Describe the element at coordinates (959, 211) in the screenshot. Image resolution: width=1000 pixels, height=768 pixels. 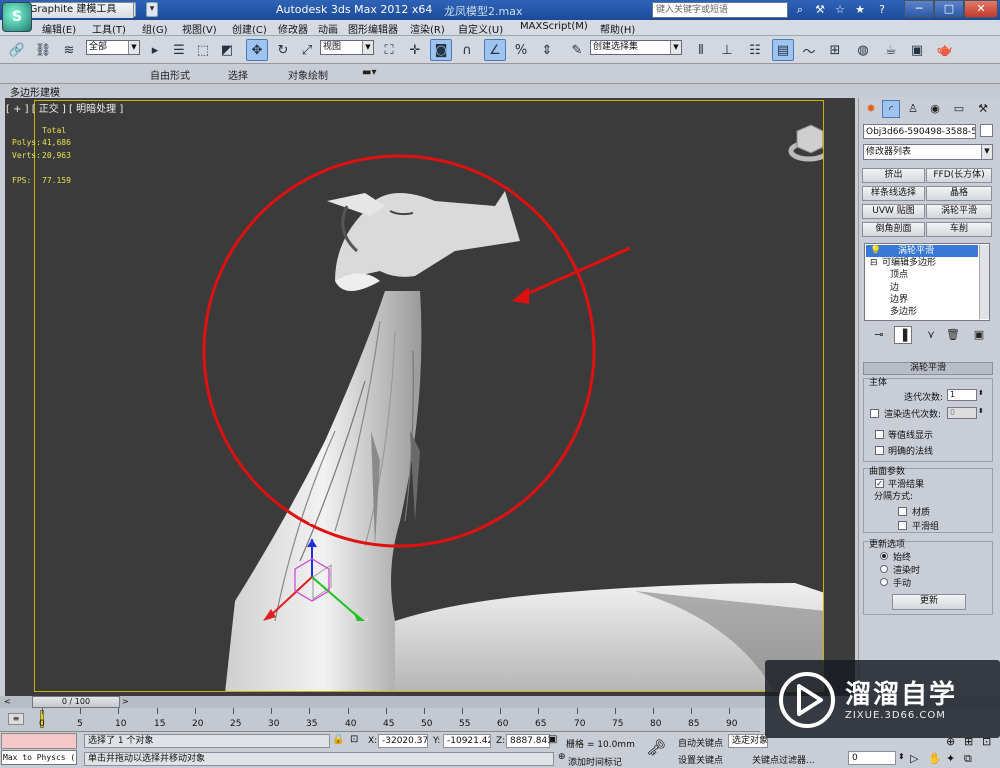
I see `modifier-turbosmooth-button: 涡轮平滑` at that location.